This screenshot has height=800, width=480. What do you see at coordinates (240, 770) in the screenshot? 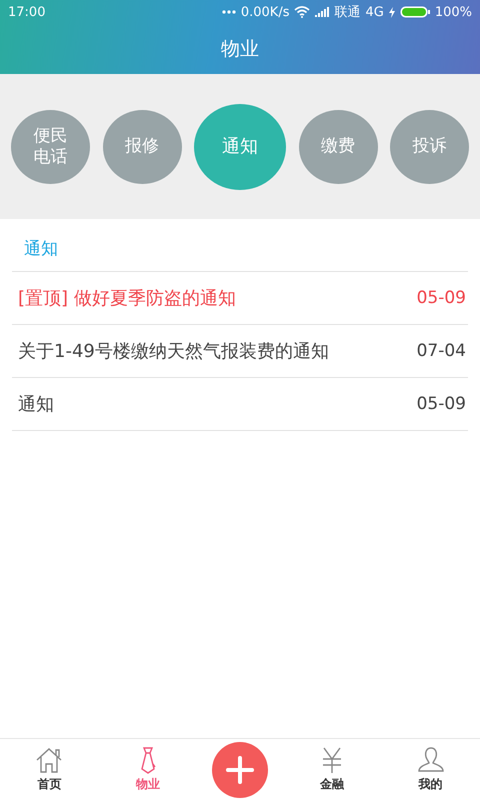
I see `plus-icon` at bounding box center [240, 770].